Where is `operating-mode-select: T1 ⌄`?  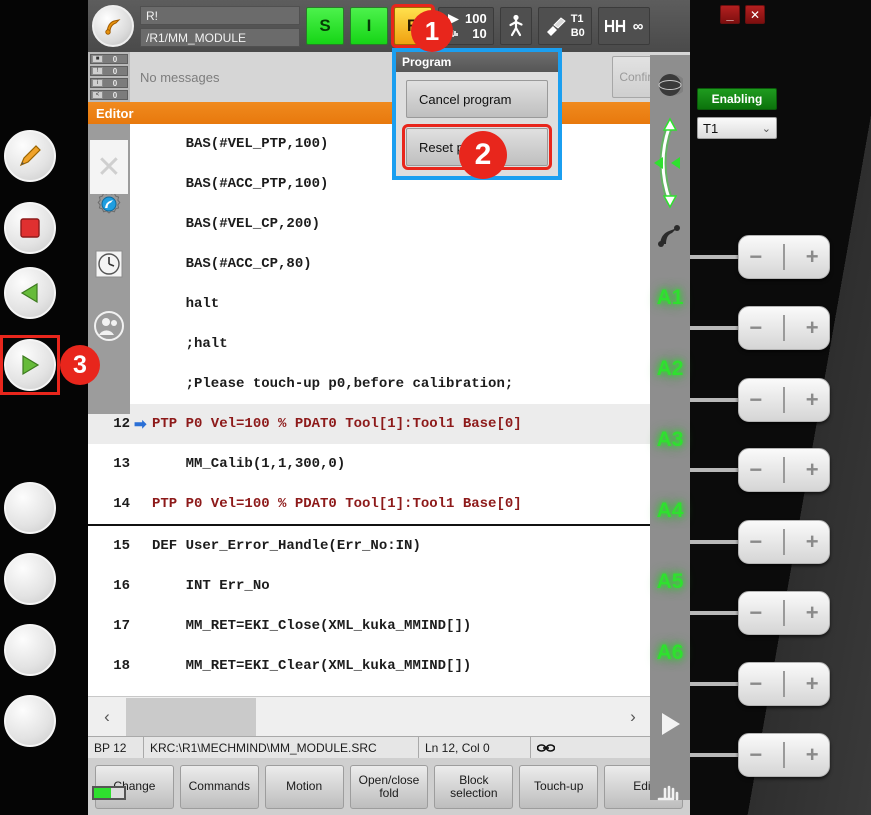
operating-mode-select: T1 ⌄ is located at coordinates (737, 128).